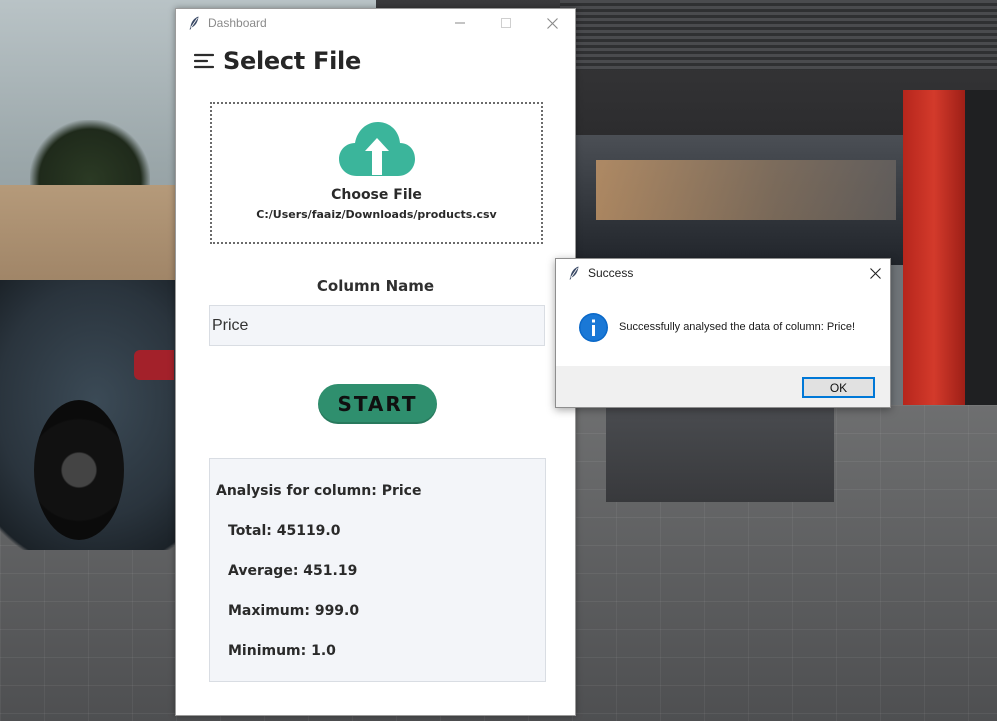 This screenshot has height=721, width=997. I want to click on dialog-footer: OK, so click(723, 386).